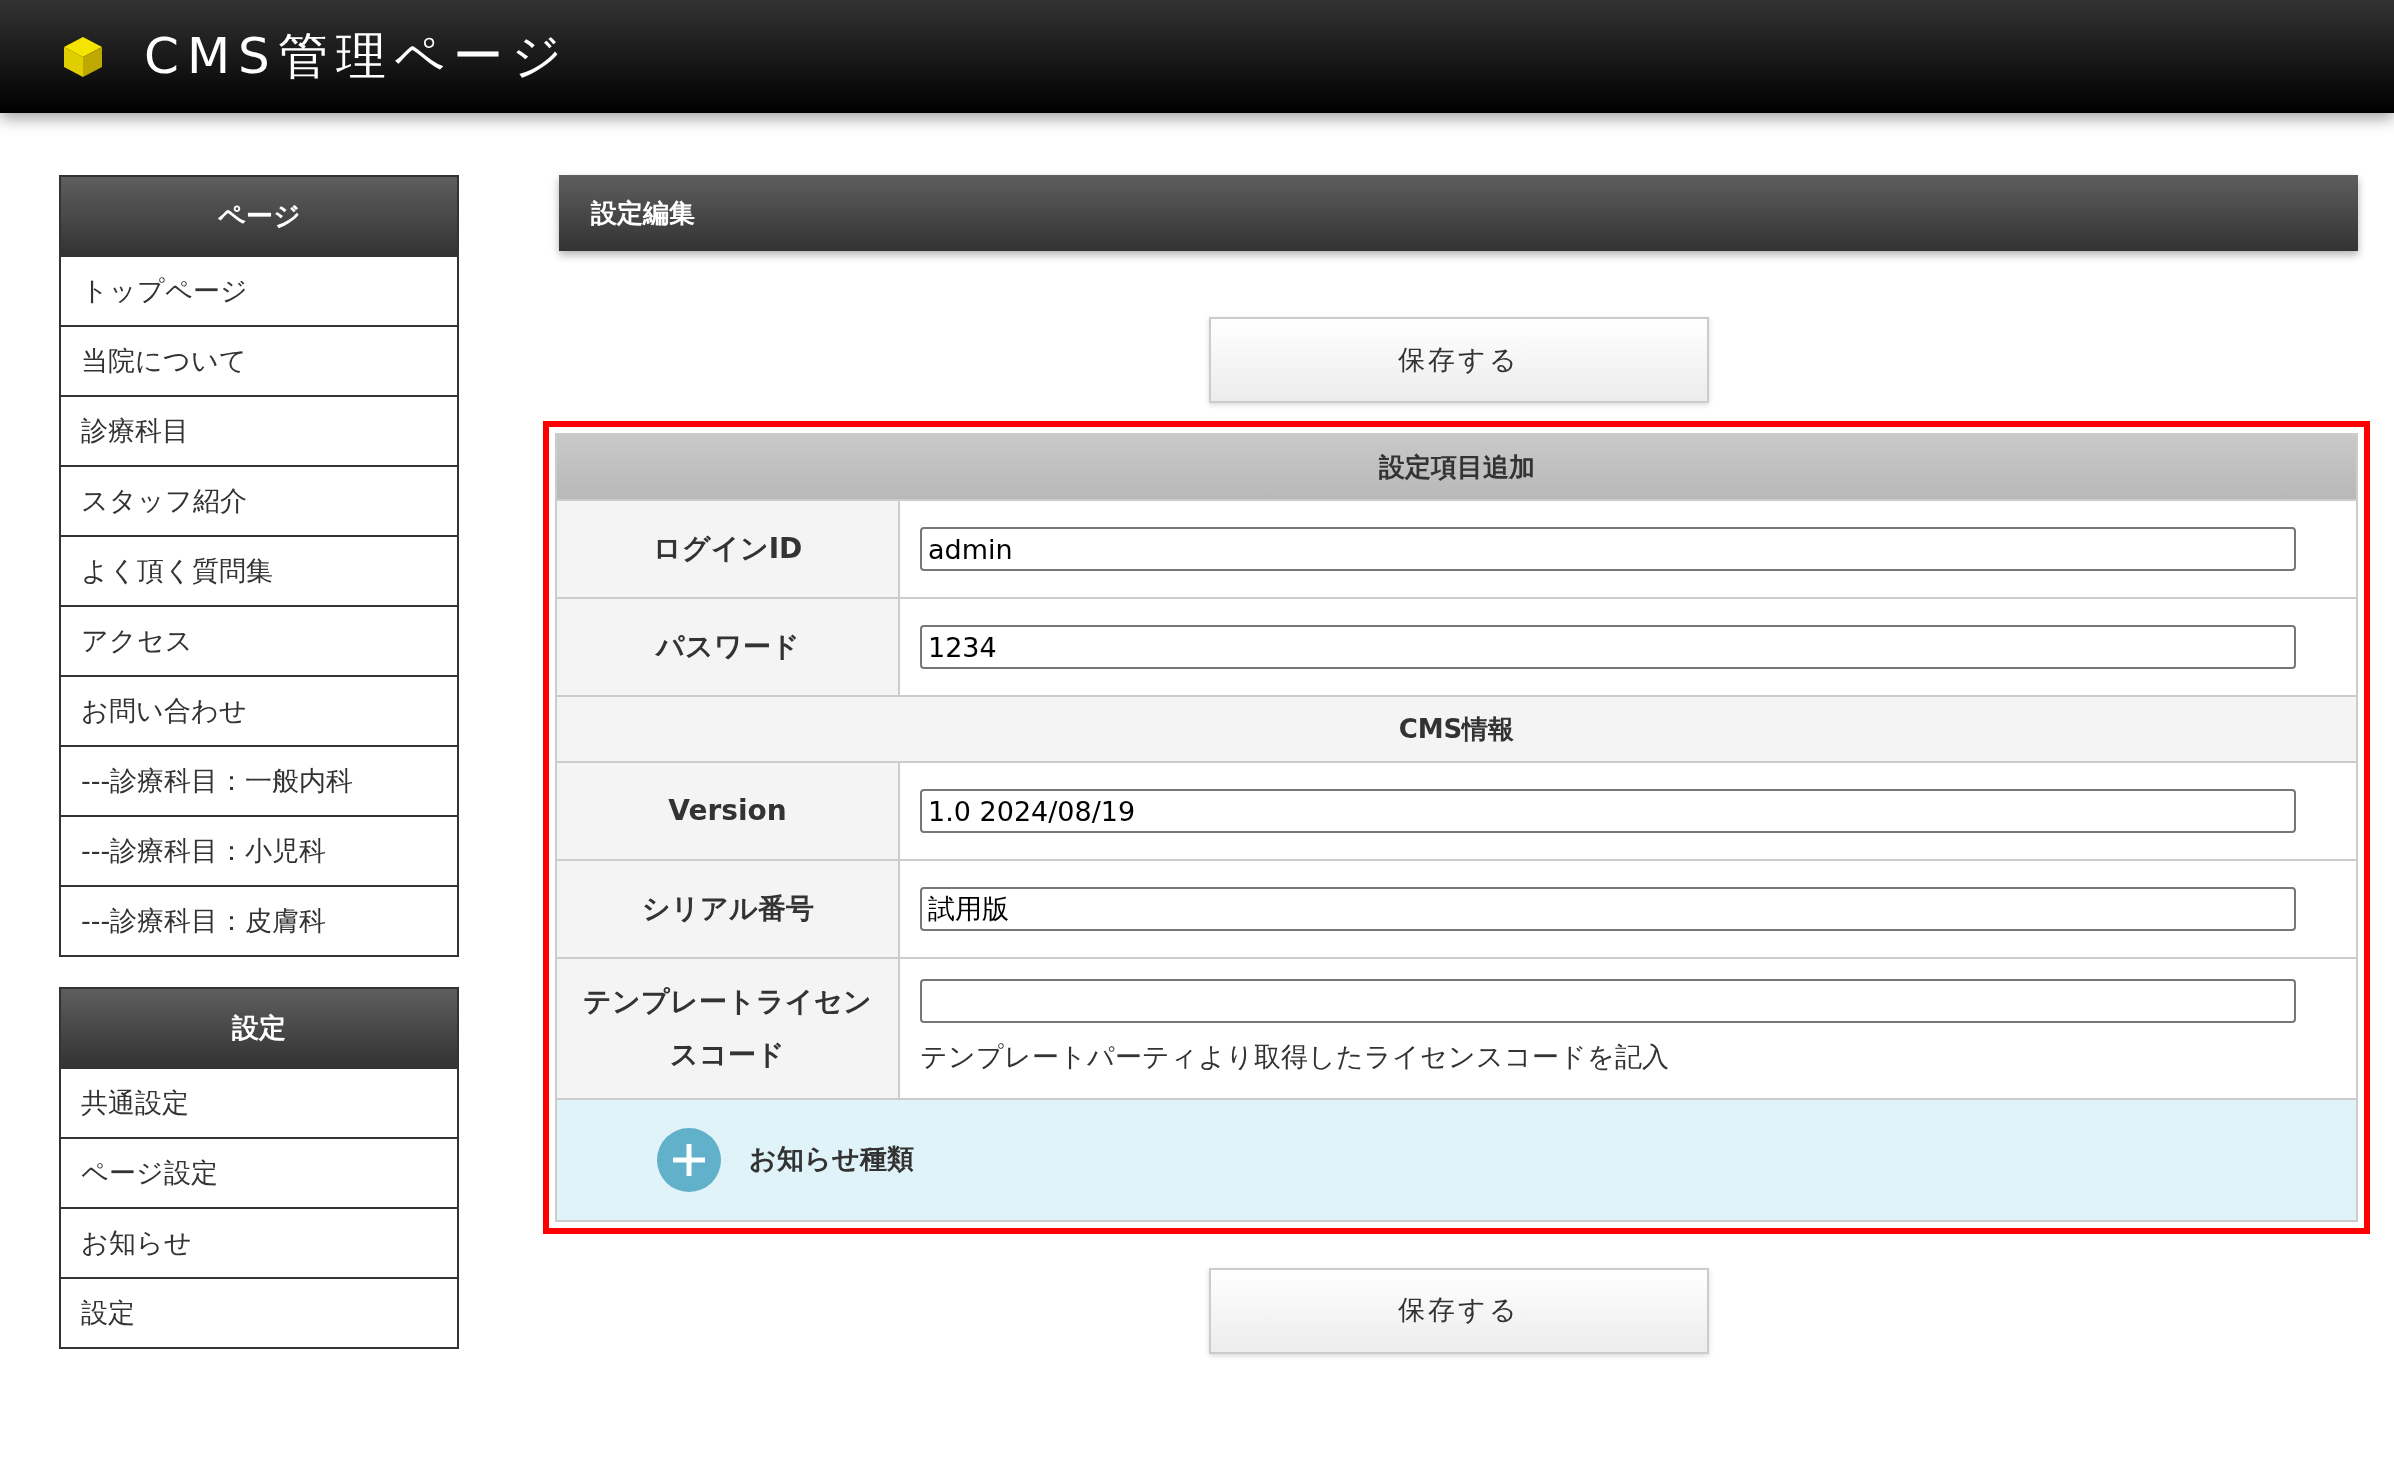 Image resolution: width=2394 pixels, height=1463 pixels. Describe the element at coordinates (1608, 549) in the screenshot. I see `input-field: admin` at that location.